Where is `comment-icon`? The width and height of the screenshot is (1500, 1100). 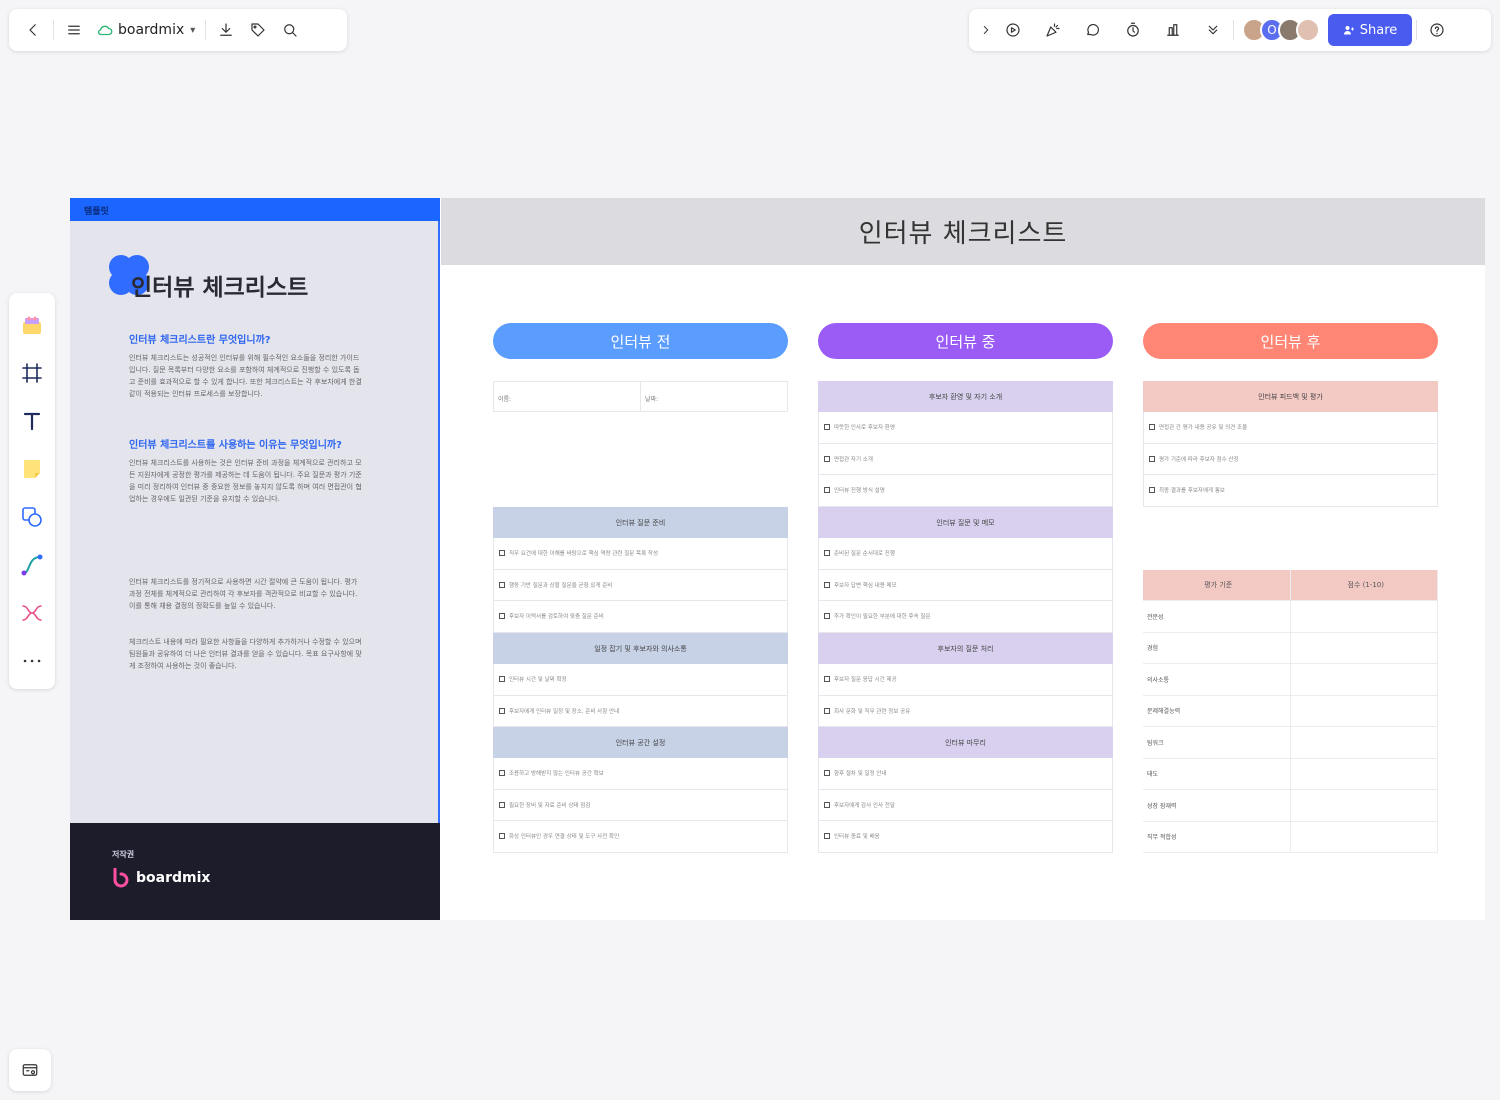 comment-icon is located at coordinates (1093, 30).